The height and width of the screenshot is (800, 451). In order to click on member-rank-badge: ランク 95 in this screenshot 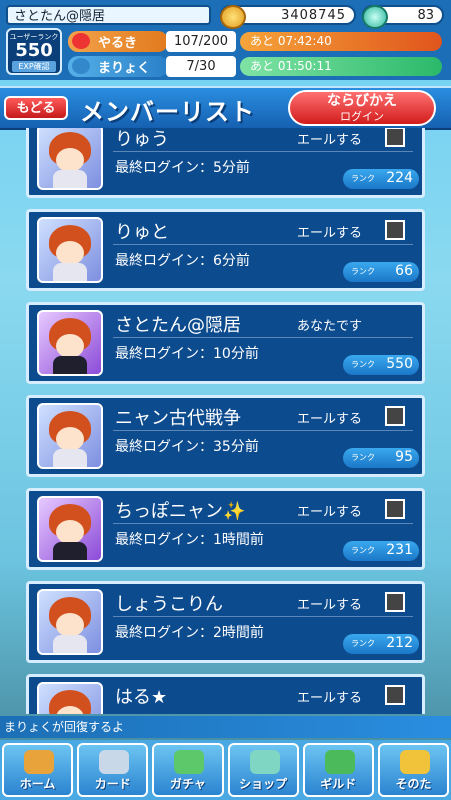, I will do `click(381, 458)`.